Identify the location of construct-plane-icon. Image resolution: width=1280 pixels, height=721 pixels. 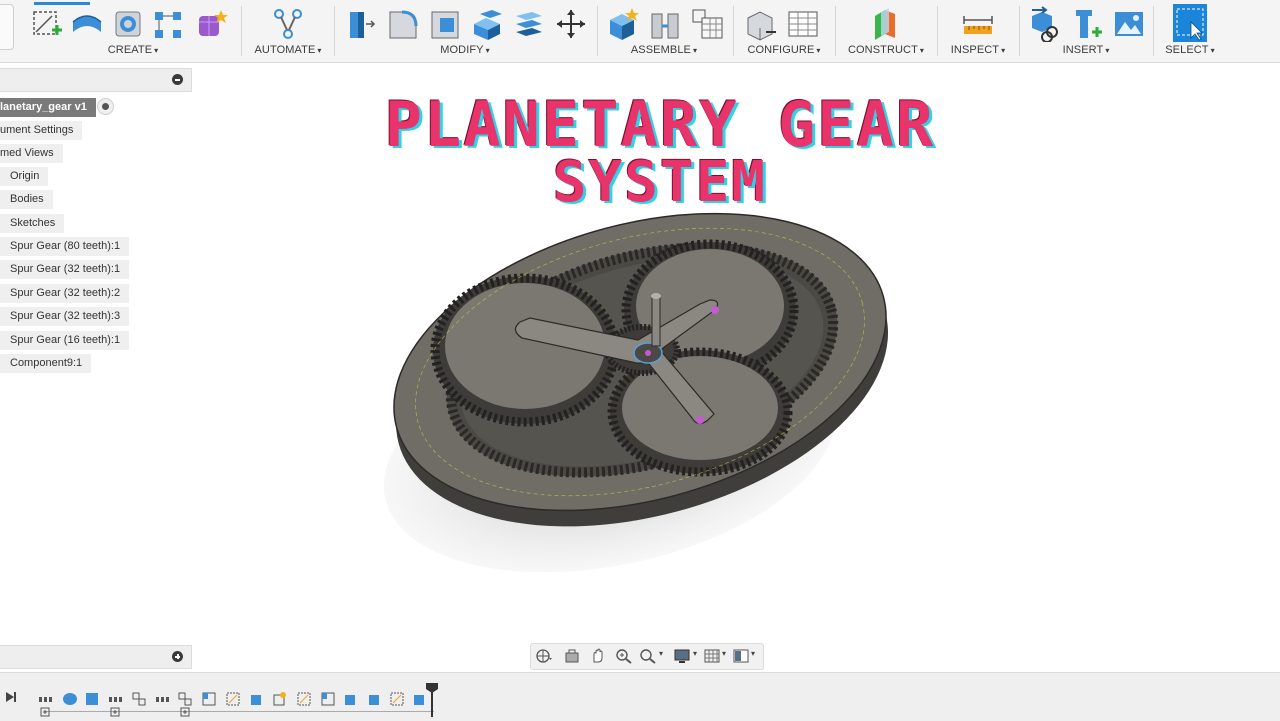
(886, 24).